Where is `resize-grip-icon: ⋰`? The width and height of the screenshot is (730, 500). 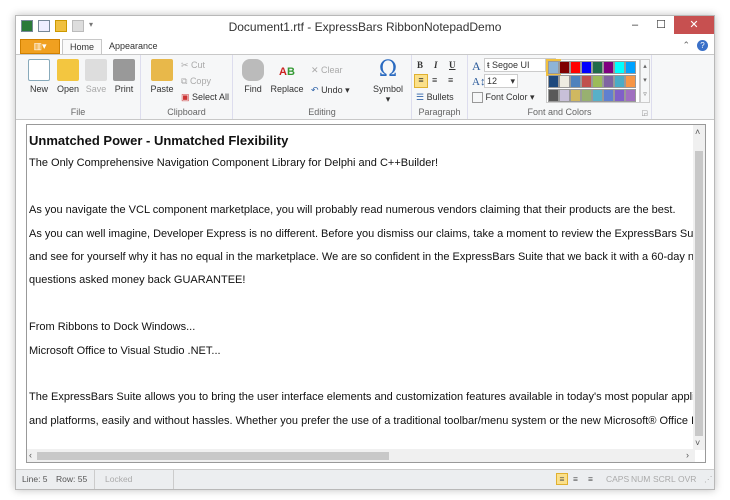 resize-grip-icon: ⋰ is located at coordinates (708, 479).